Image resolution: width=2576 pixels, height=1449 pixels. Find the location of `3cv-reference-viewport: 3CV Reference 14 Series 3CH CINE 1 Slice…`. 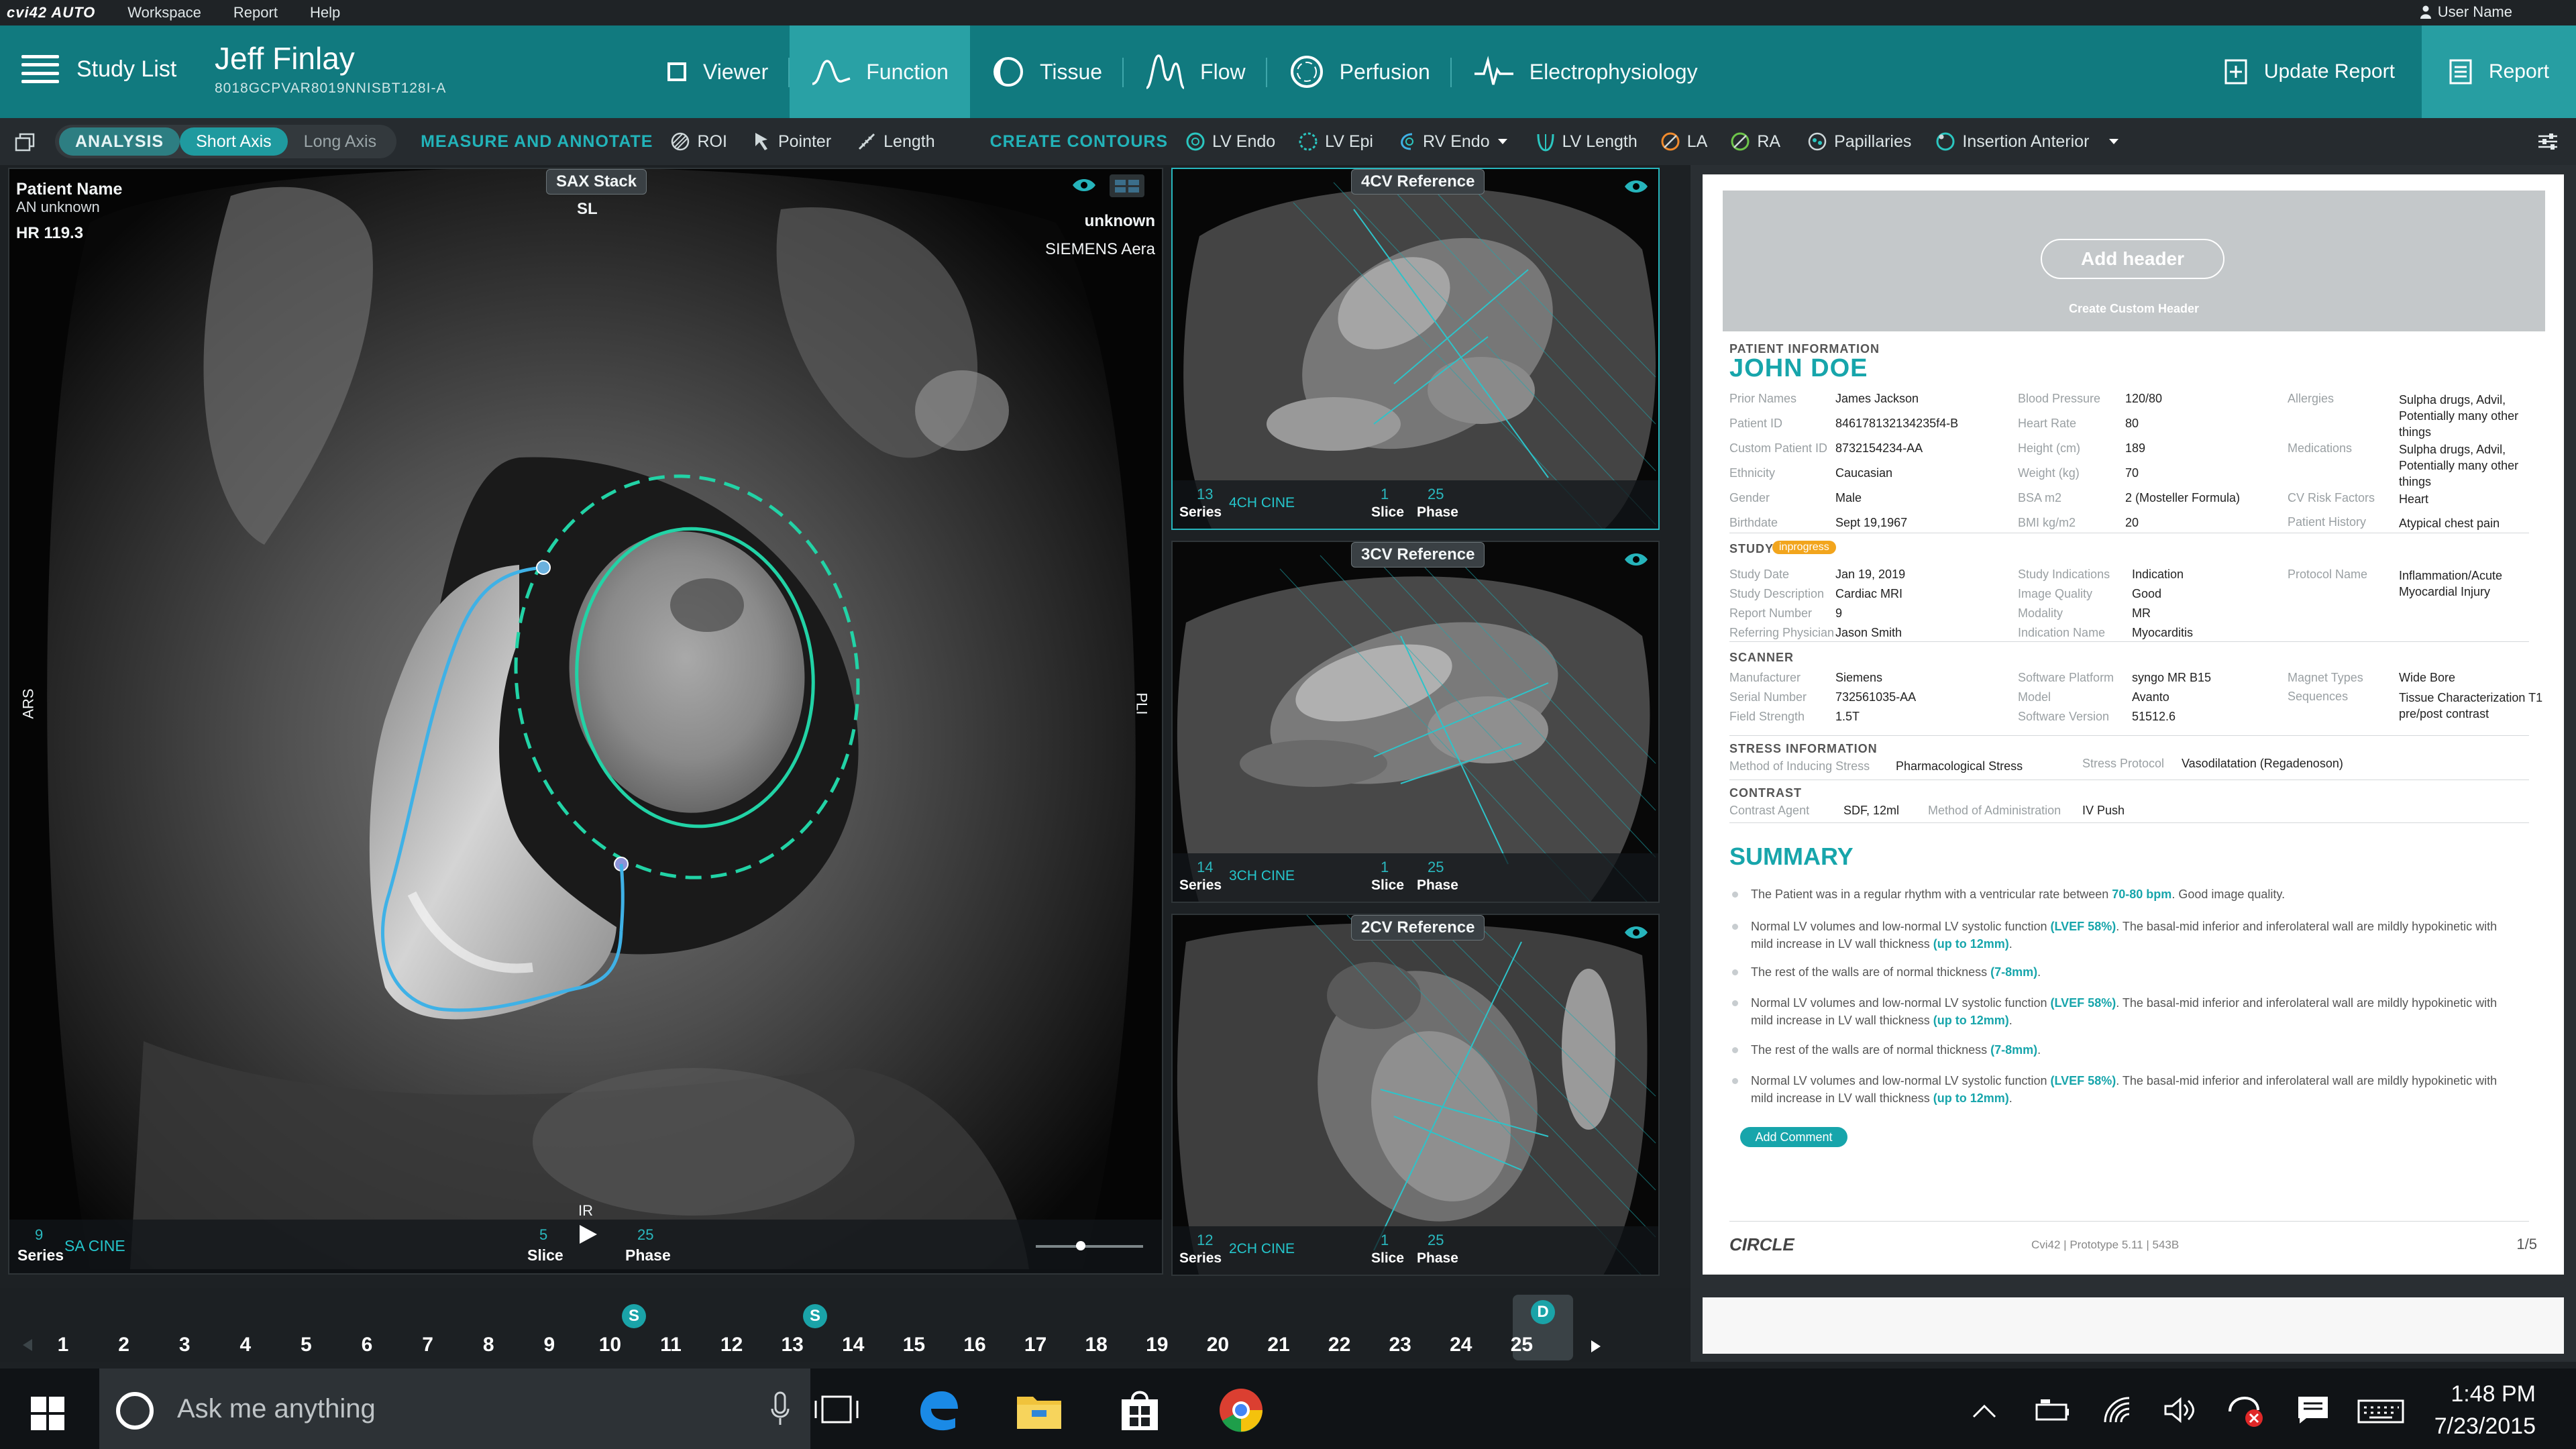

3cv-reference-viewport: 3CV Reference 14 Series 3CH CINE 1 Slice… is located at coordinates (1415, 722).